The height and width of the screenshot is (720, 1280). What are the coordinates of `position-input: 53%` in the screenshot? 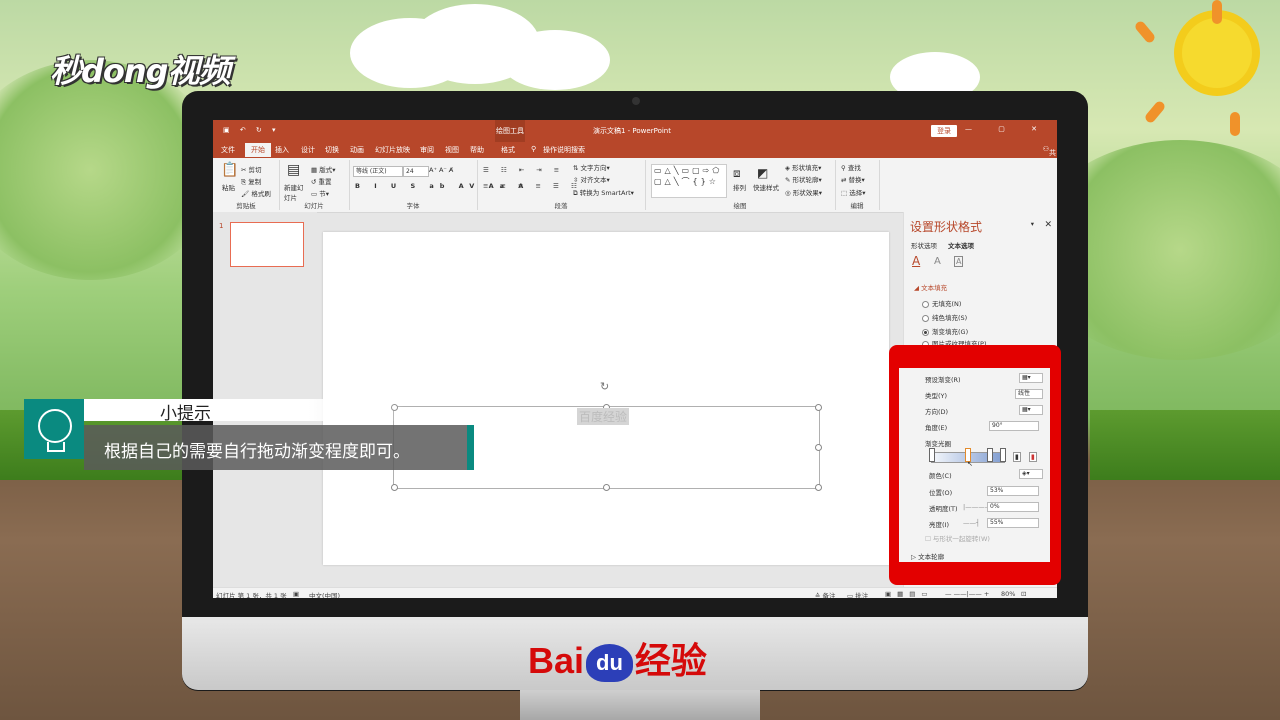 It's located at (1013, 491).